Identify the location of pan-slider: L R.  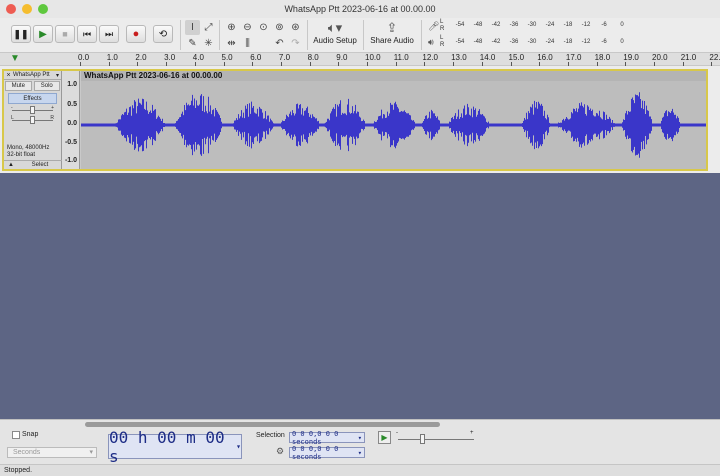
(32, 120).